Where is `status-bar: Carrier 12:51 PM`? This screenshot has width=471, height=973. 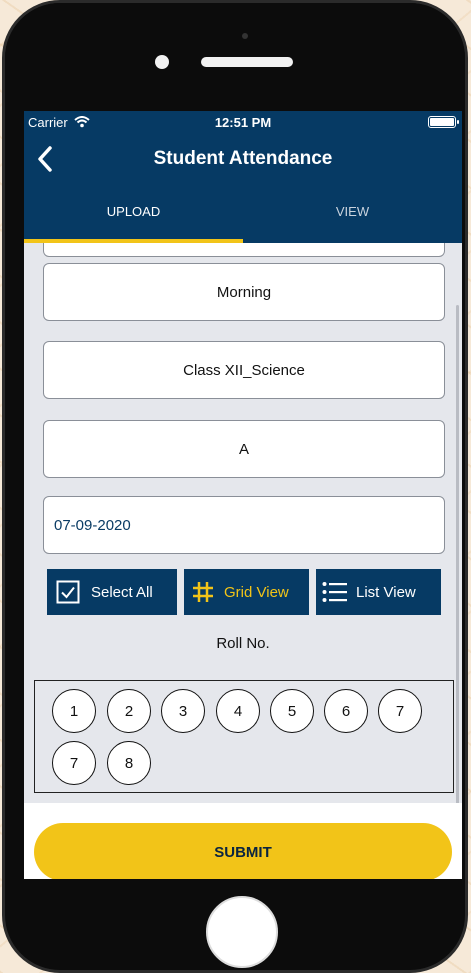 status-bar: Carrier 12:51 PM is located at coordinates (243, 122).